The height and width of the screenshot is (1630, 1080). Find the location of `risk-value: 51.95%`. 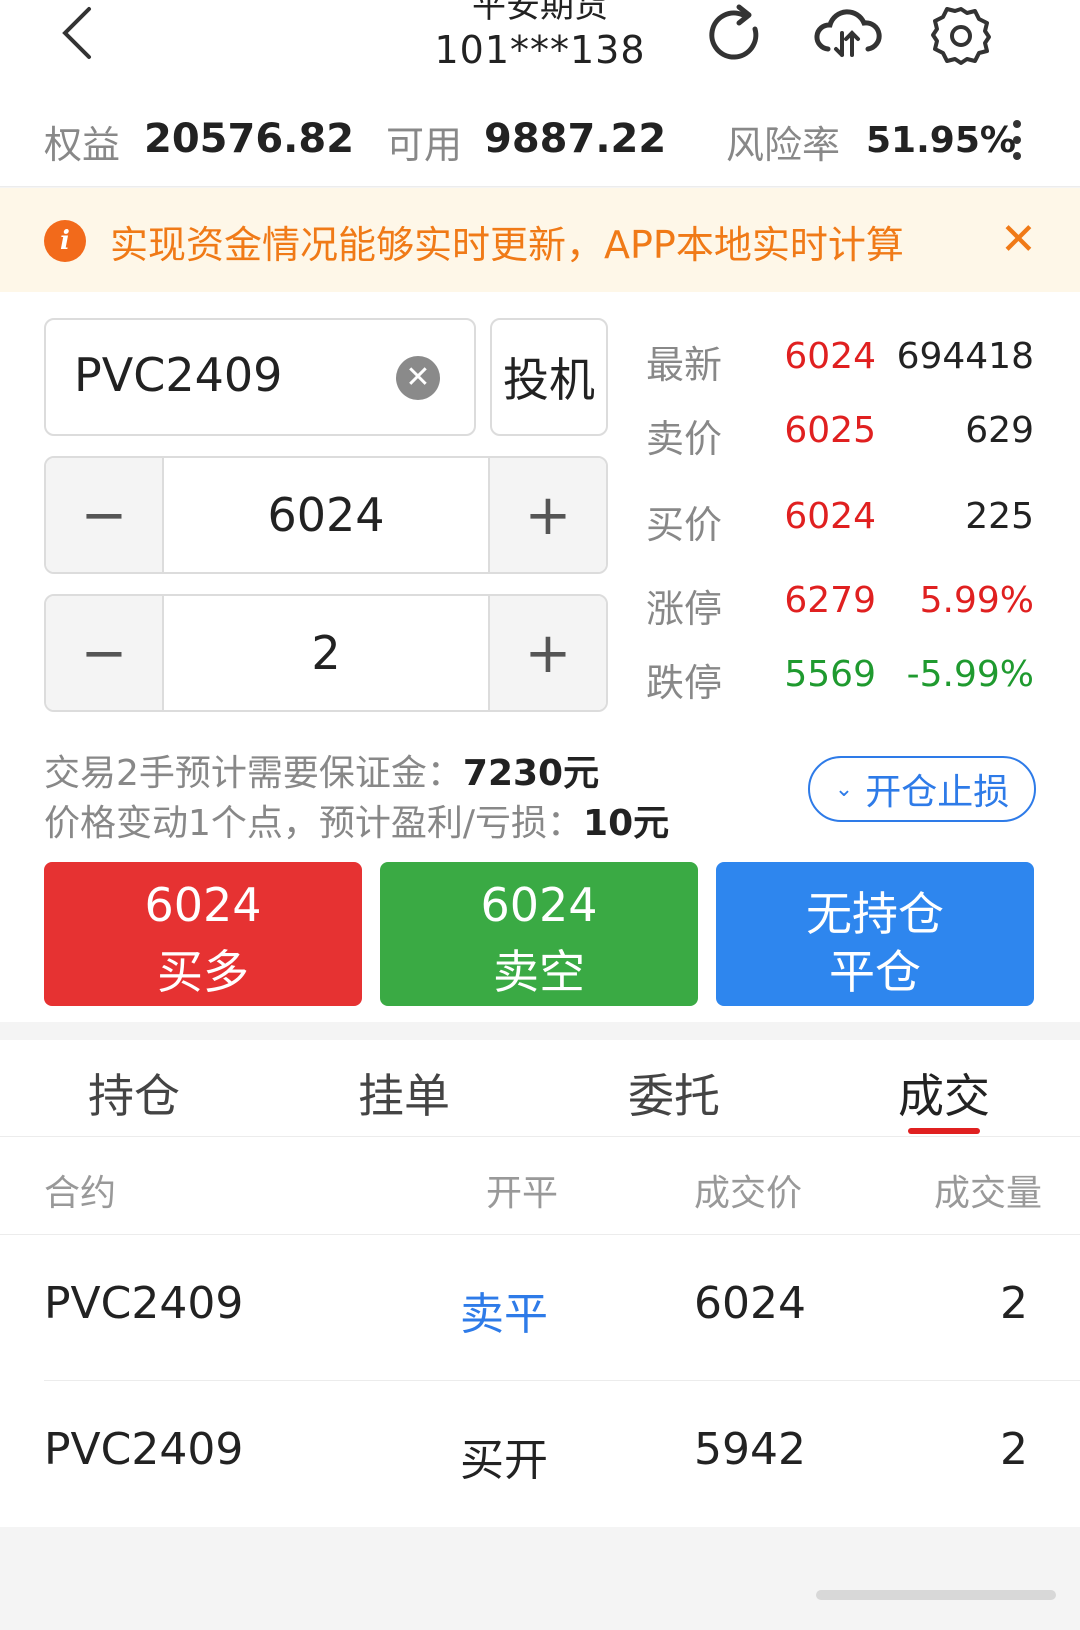

risk-value: 51.95% is located at coordinates (941, 140).